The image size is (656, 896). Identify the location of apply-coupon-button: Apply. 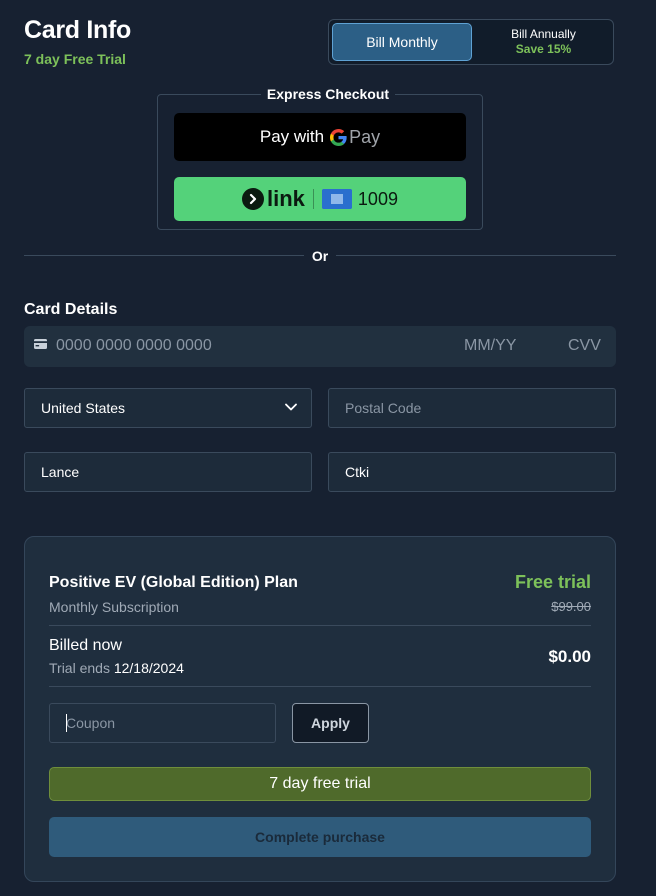
(330, 723).